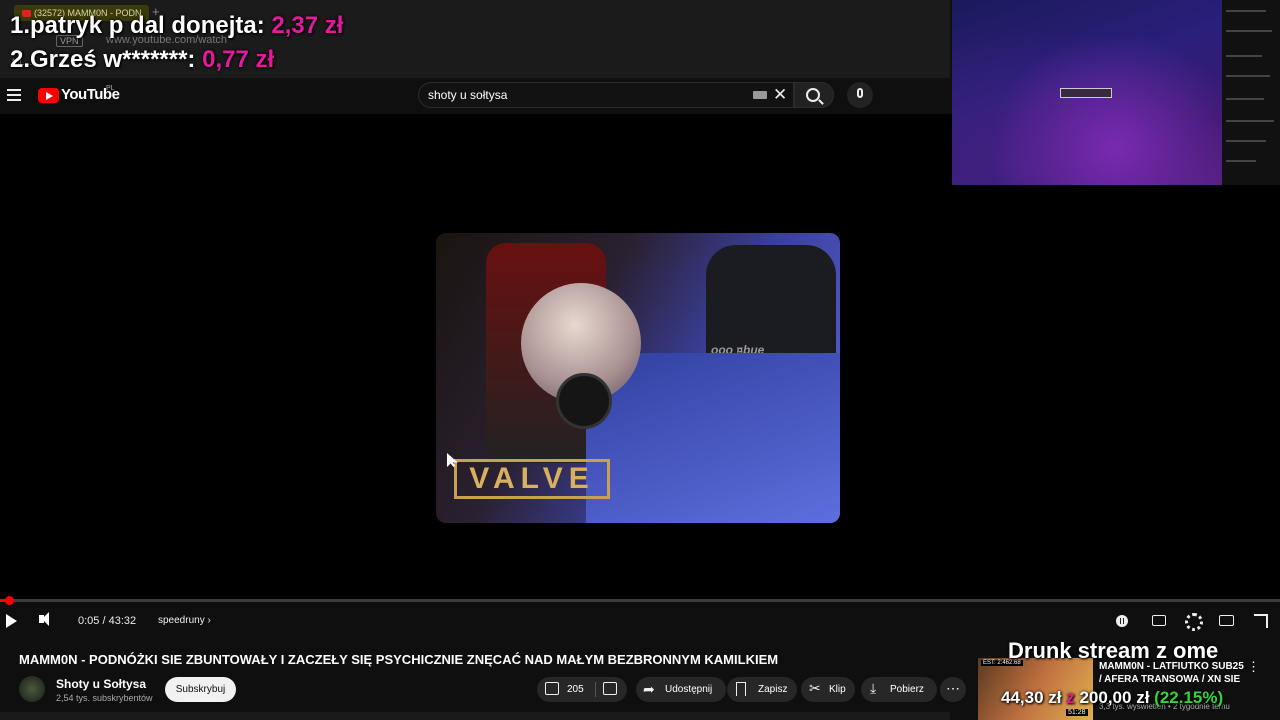  Describe the element at coordinates (103, 59) in the screenshot. I see `donation-name: 2.Grześ w*******:` at that location.